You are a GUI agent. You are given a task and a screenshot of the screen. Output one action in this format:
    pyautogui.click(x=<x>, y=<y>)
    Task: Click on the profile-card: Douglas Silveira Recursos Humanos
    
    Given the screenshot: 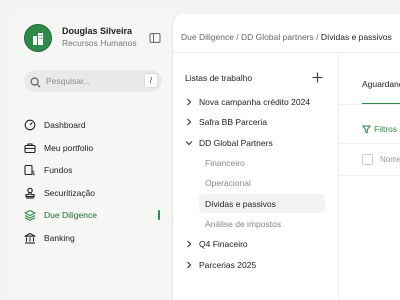 What is the action you would take?
    pyautogui.click(x=94, y=39)
    